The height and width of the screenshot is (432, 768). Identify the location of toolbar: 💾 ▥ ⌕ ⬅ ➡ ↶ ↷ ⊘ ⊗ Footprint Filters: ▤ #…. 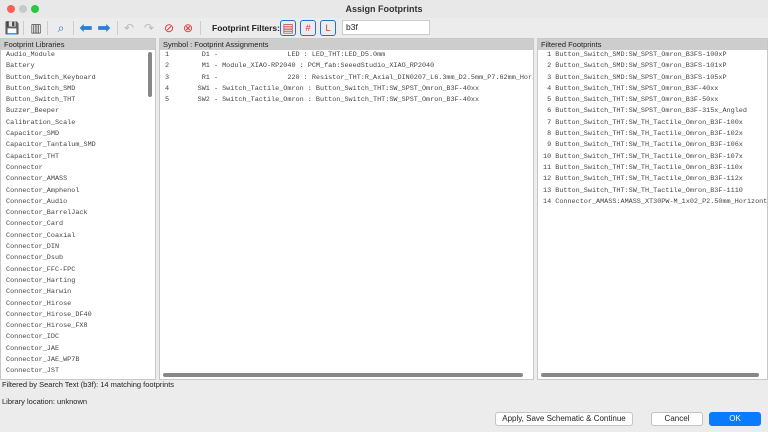
(384, 28).